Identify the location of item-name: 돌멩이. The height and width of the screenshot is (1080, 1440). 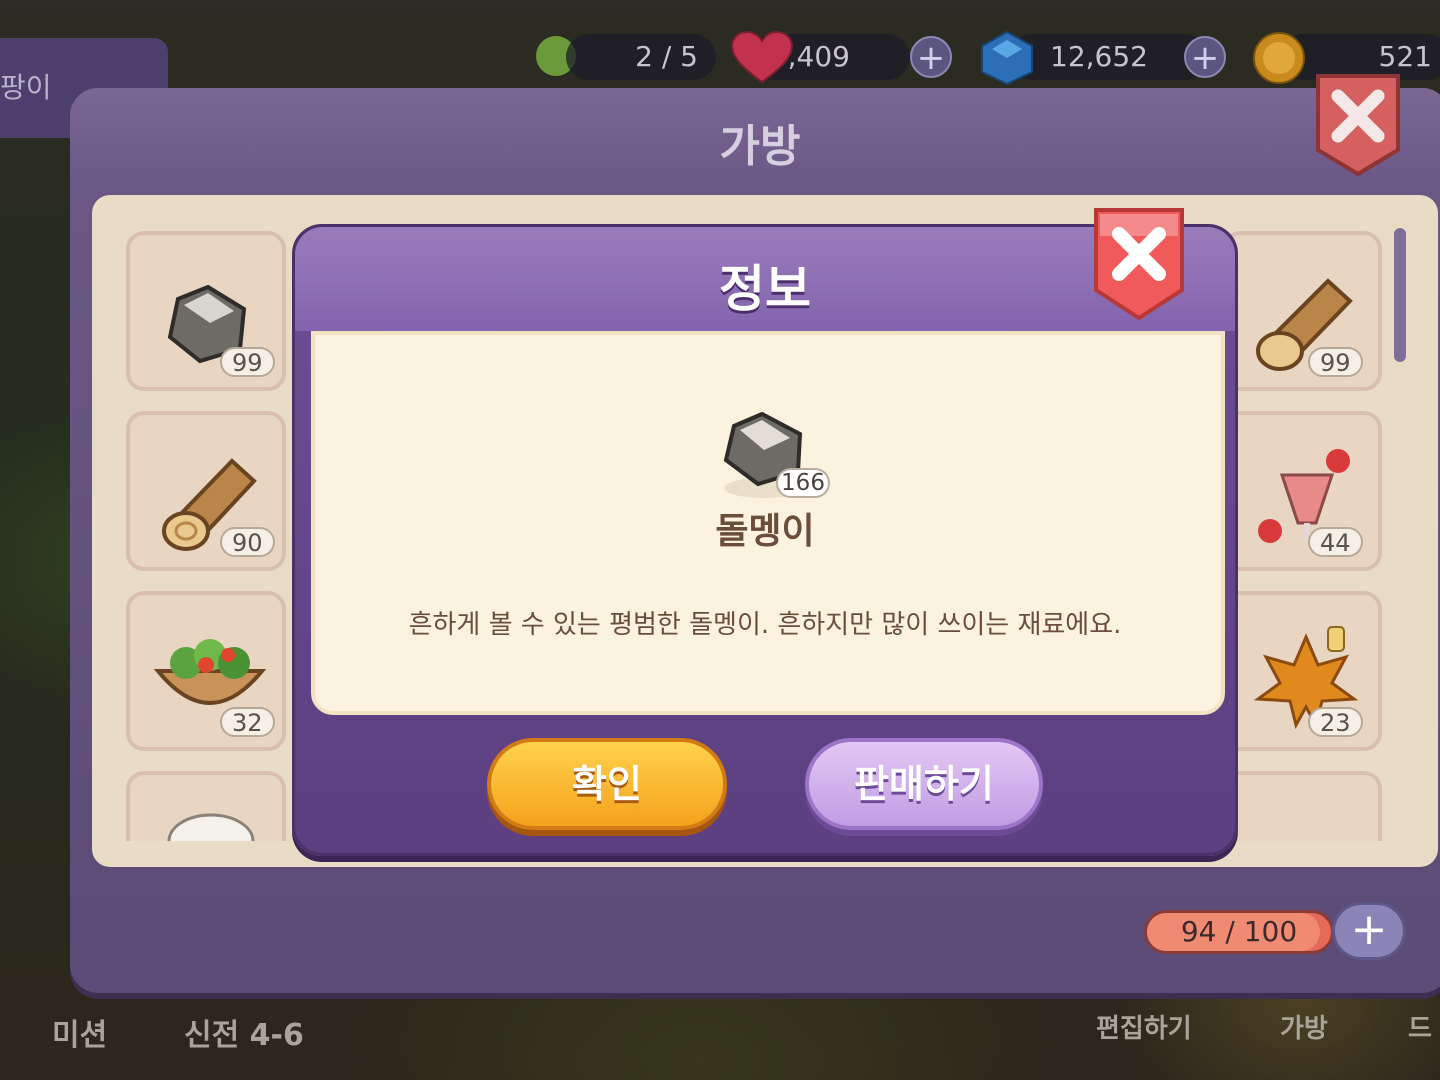
(765, 531).